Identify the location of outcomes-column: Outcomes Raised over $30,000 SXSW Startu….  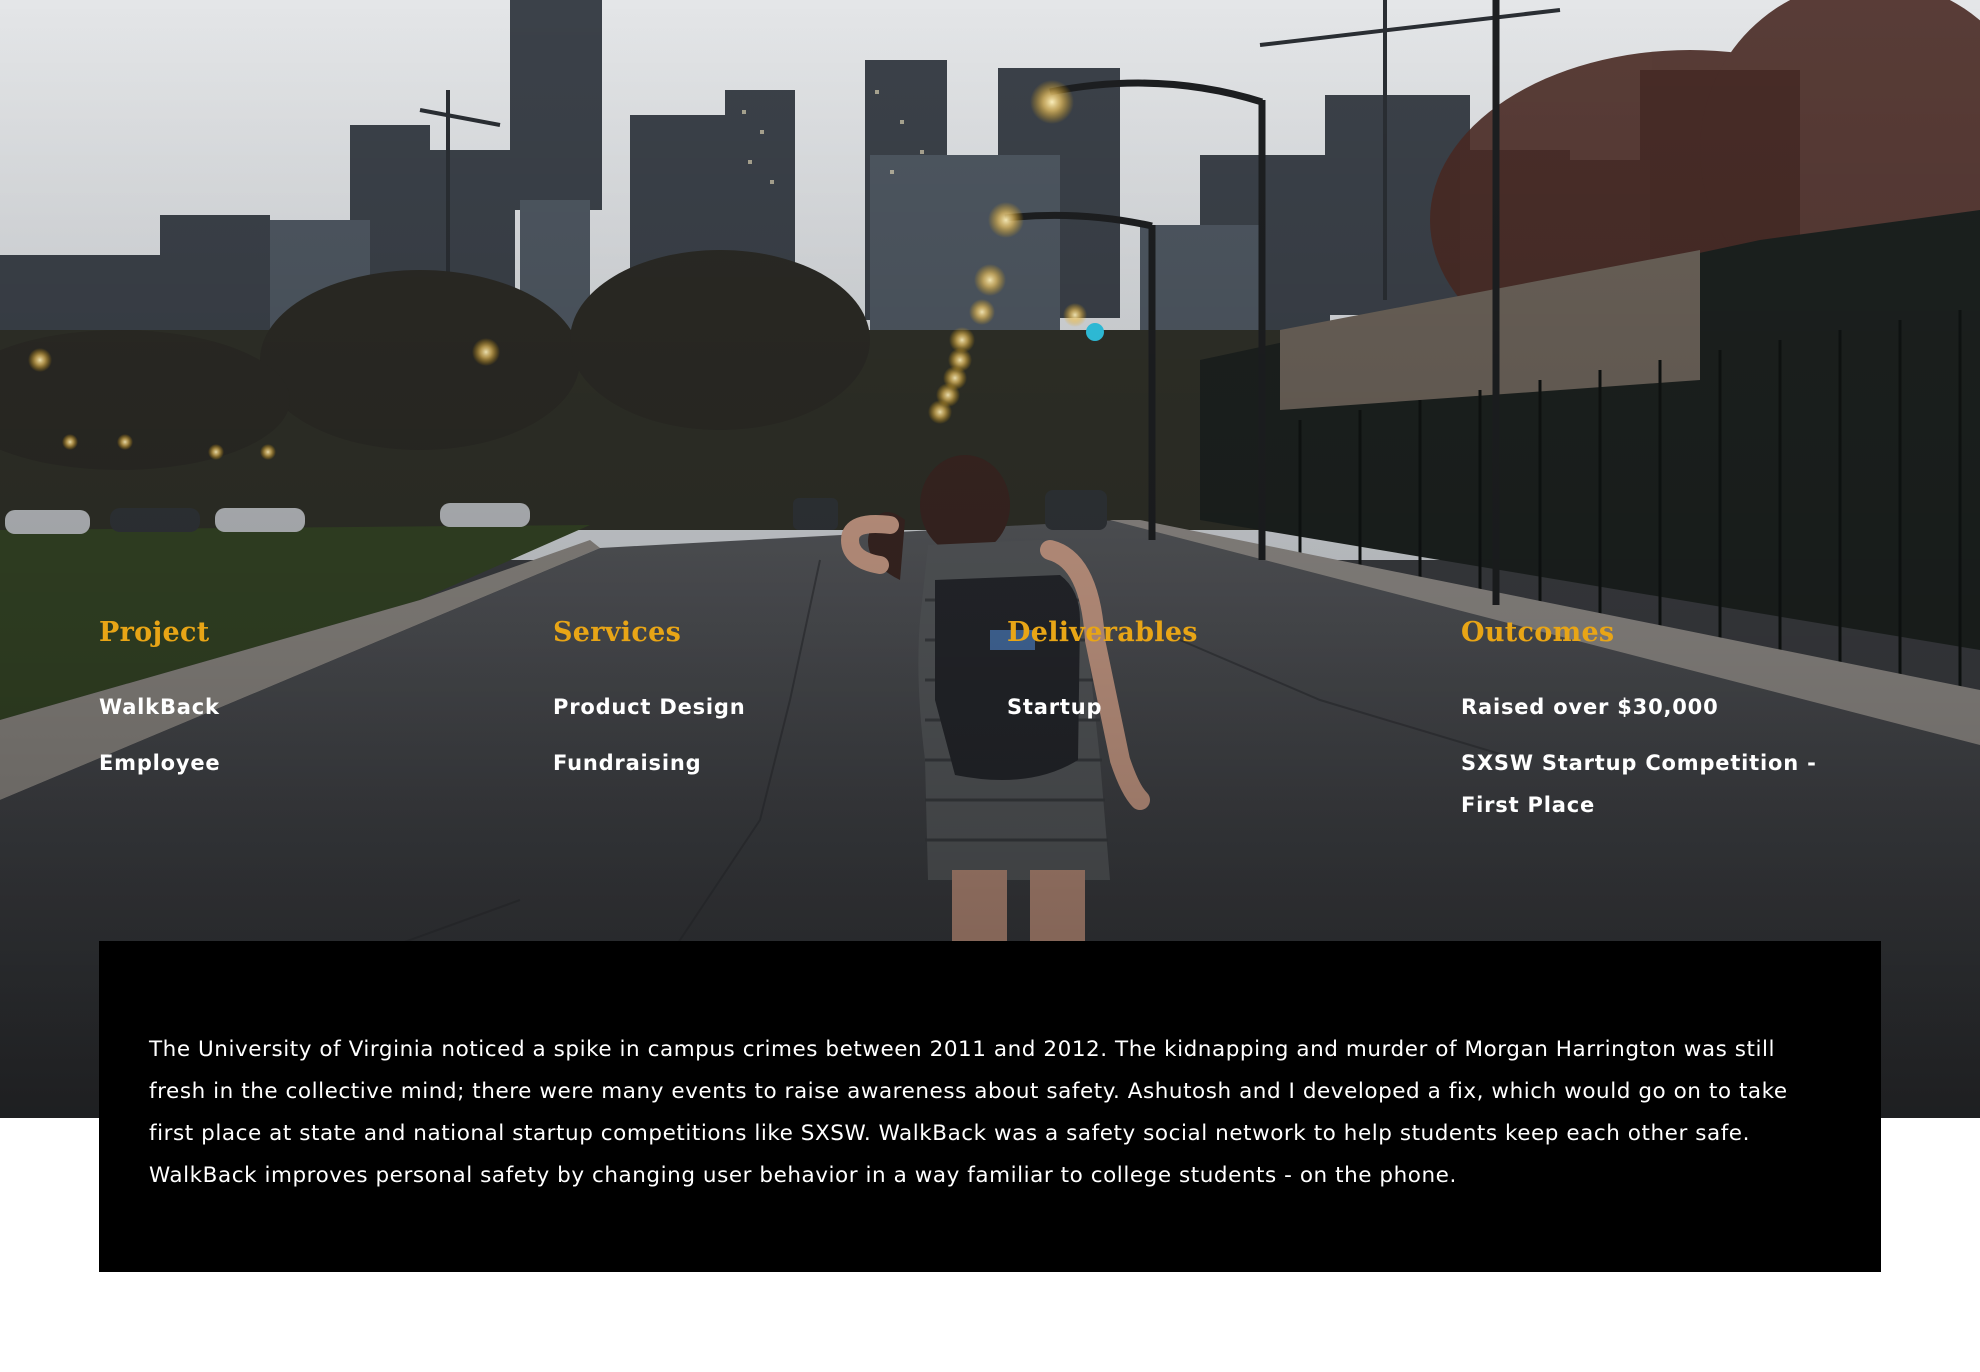
(1661, 727).